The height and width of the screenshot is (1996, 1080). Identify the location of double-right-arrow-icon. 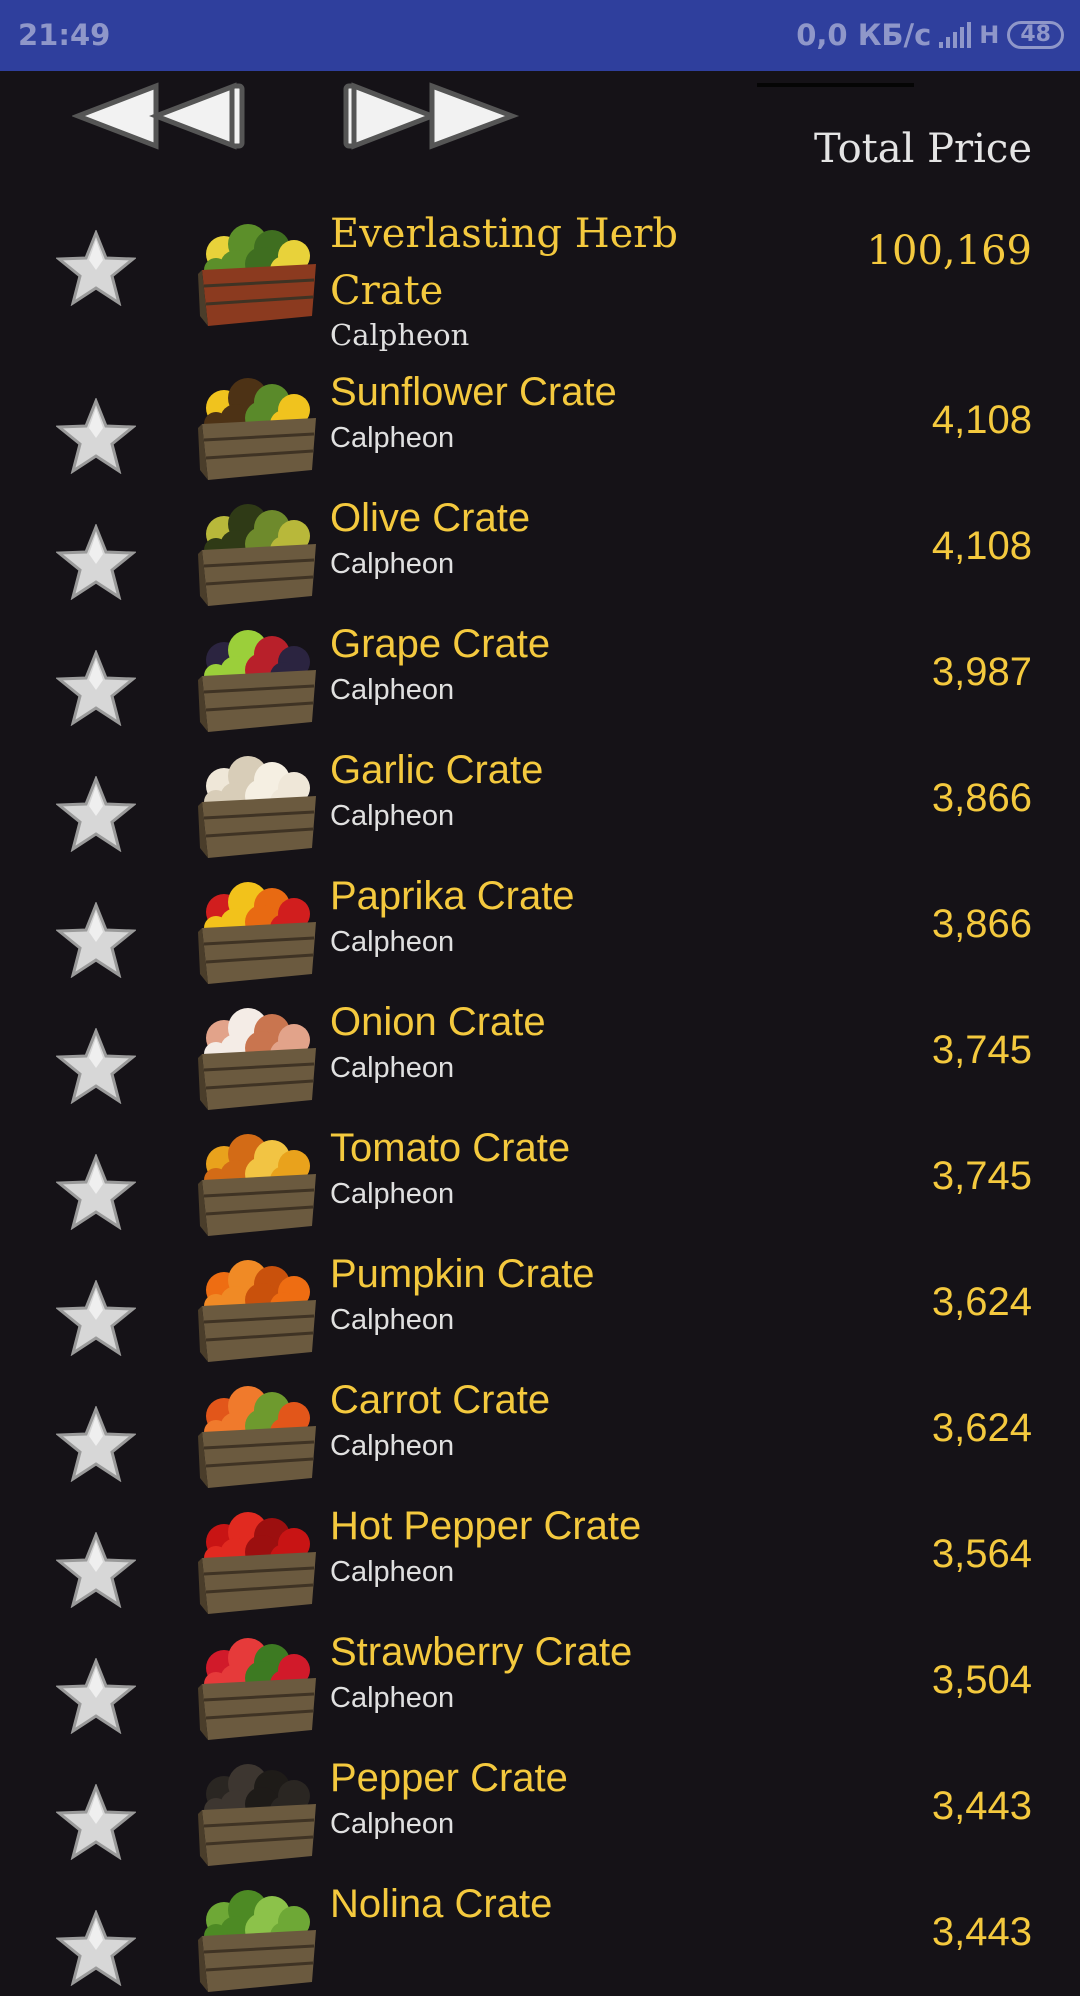
(431, 116).